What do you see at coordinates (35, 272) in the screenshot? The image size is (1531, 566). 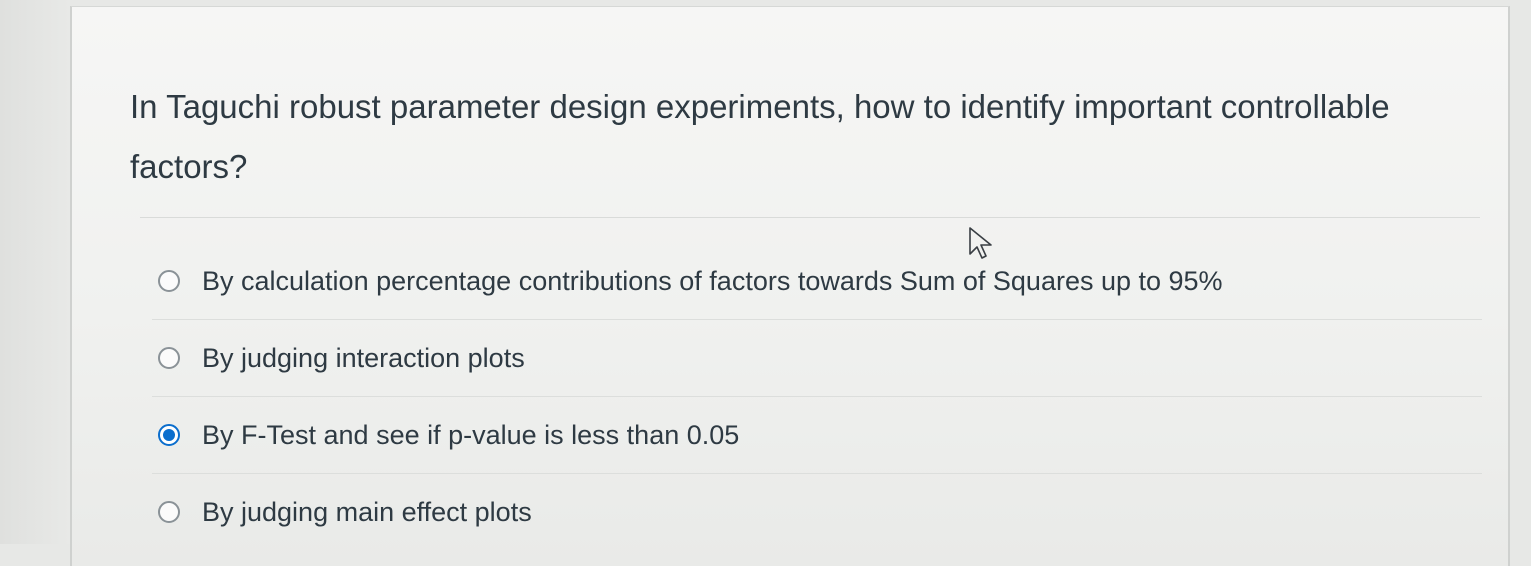 I see `page-background` at bounding box center [35, 272].